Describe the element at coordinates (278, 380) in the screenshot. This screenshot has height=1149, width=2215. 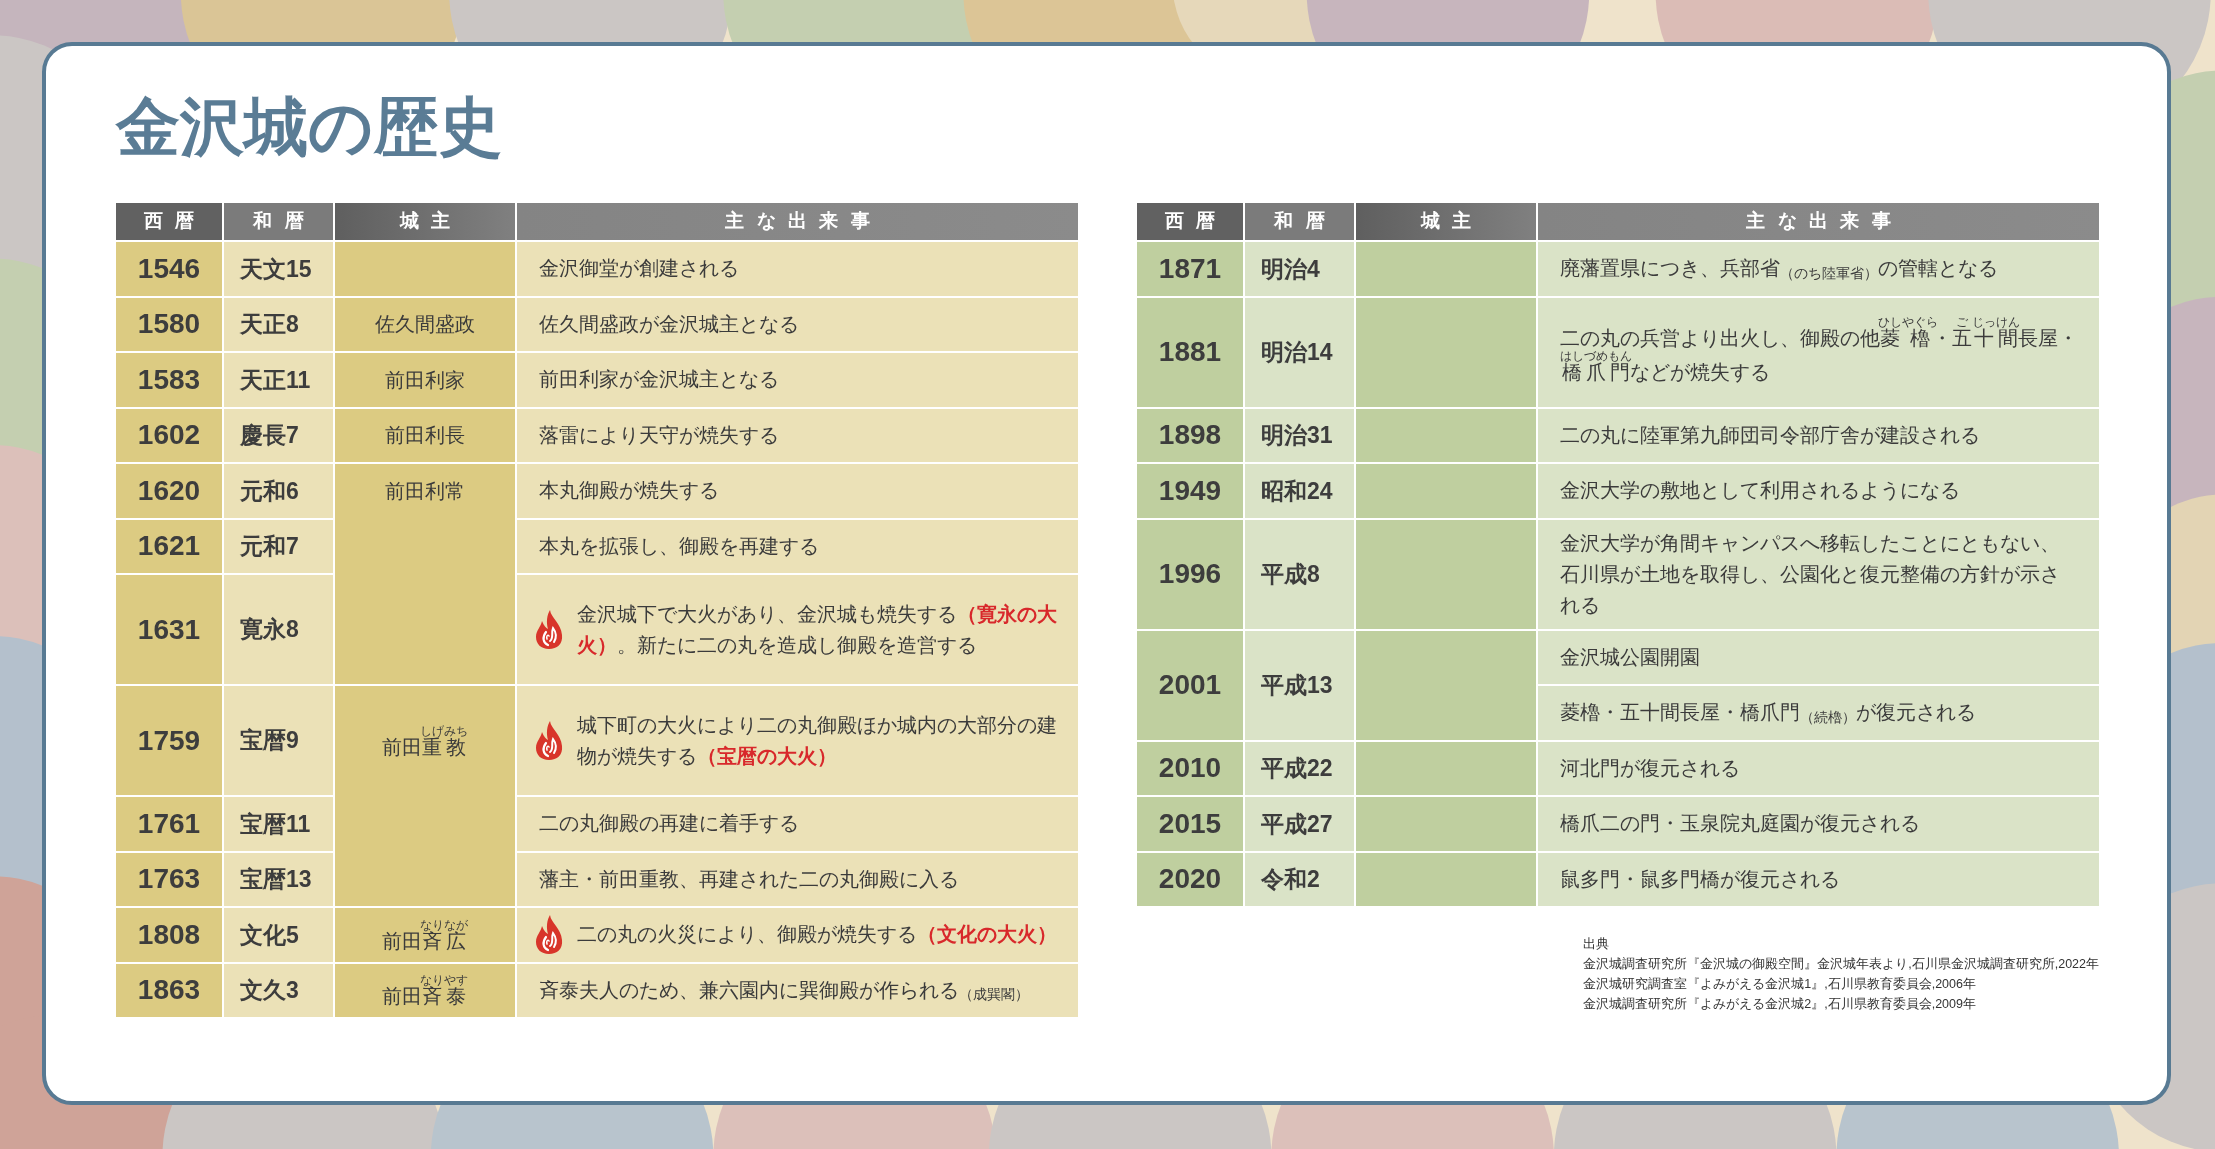
I see `era-cell: 天正11` at that location.